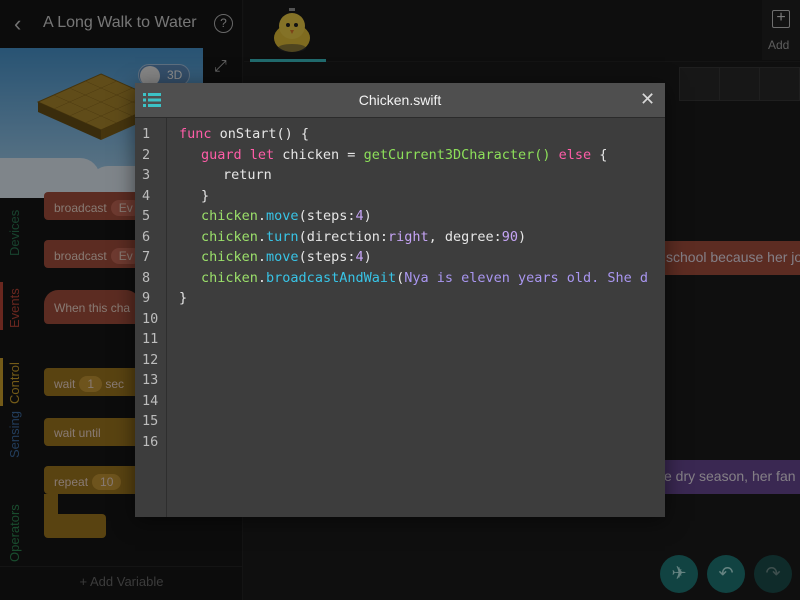  Describe the element at coordinates (400, 196) in the screenshot. I see `code-line: 4}` at that location.